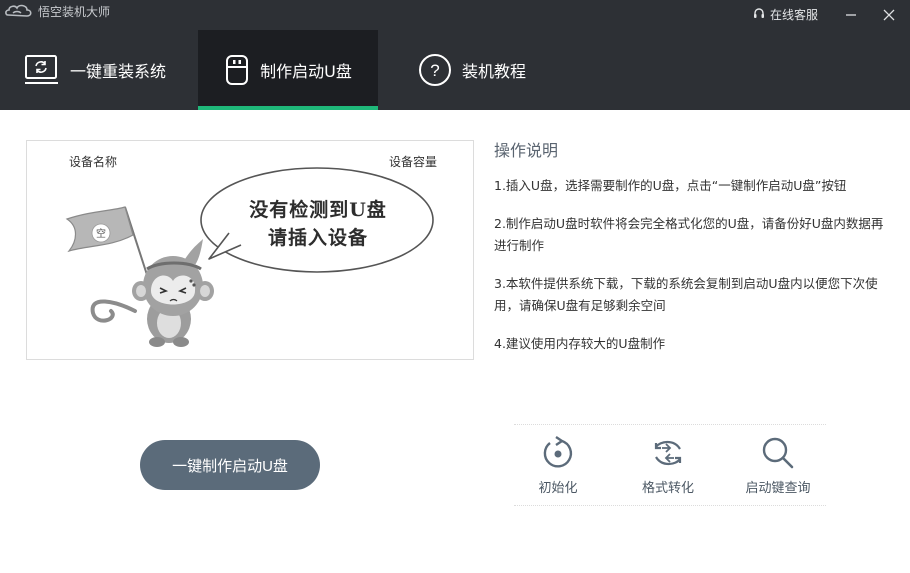 This screenshot has height=573, width=910. What do you see at coordinates (778, 488) in the screenshot?
I see `boot-key-lookup-label: 启动键查询` at bounding box center [778, 488].